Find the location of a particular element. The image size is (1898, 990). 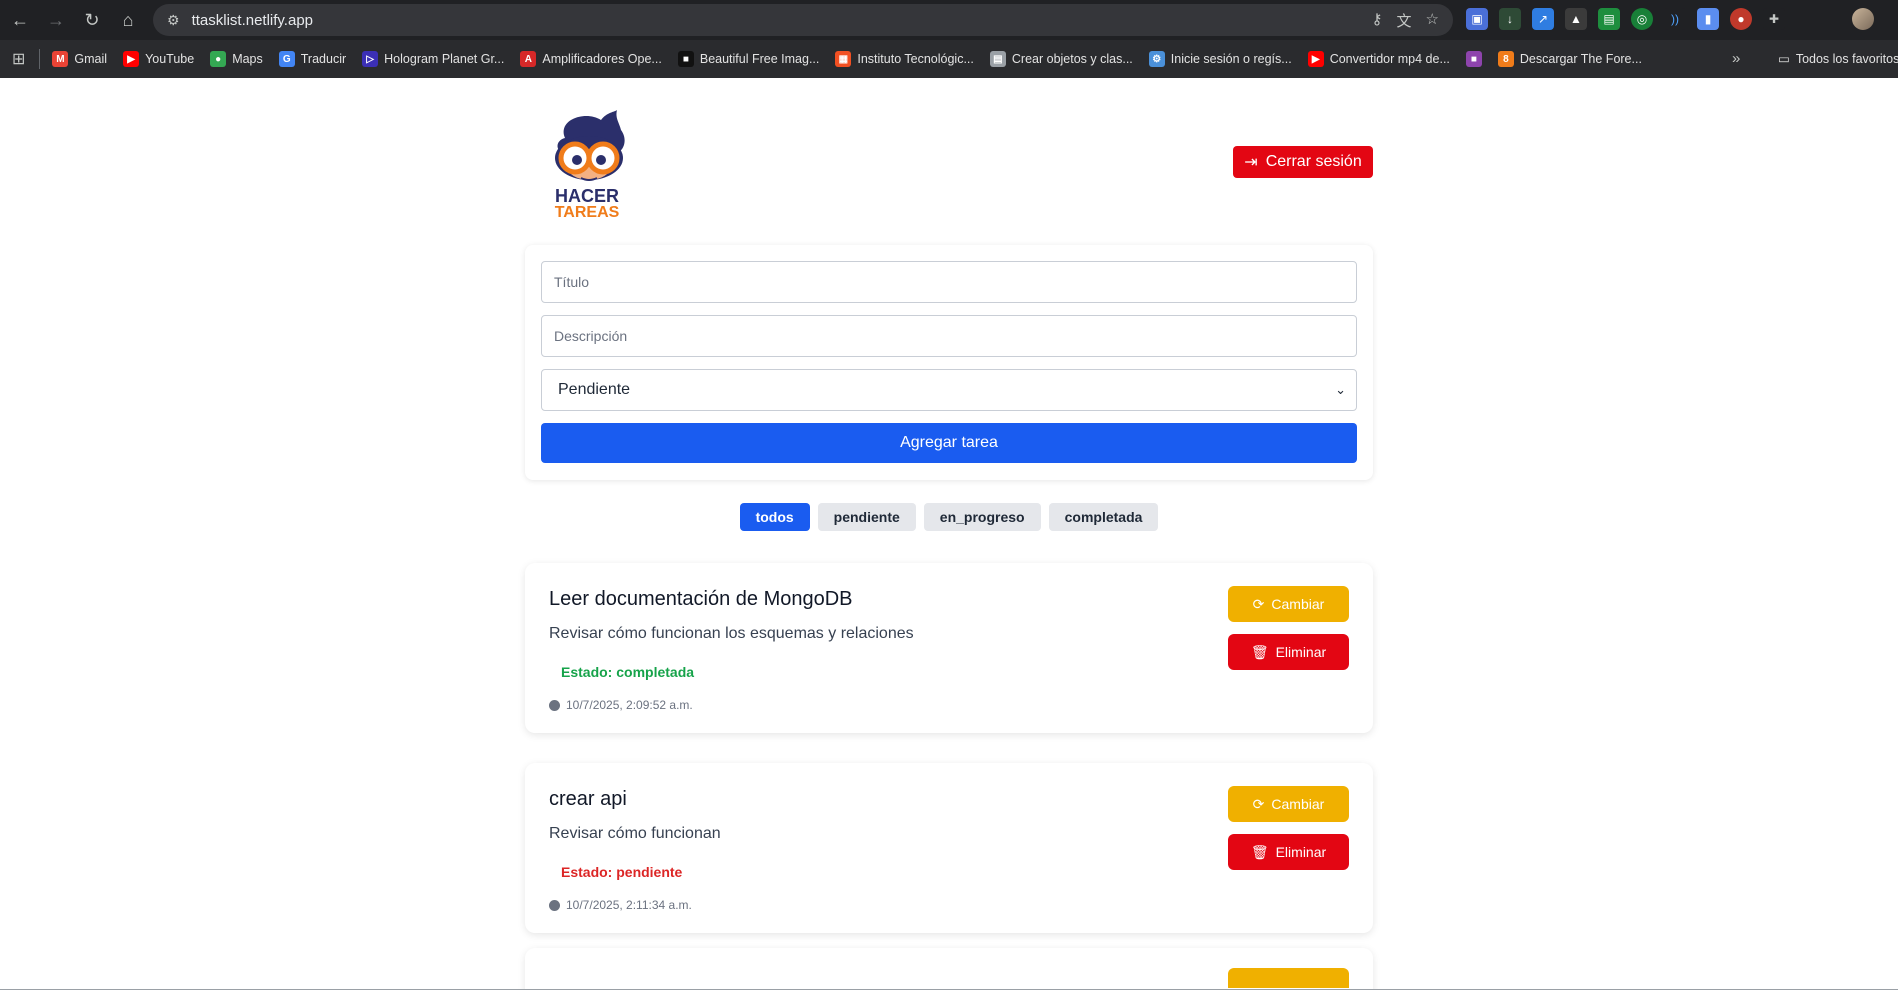

forward-icon: → is located at coordinates (56, 20).